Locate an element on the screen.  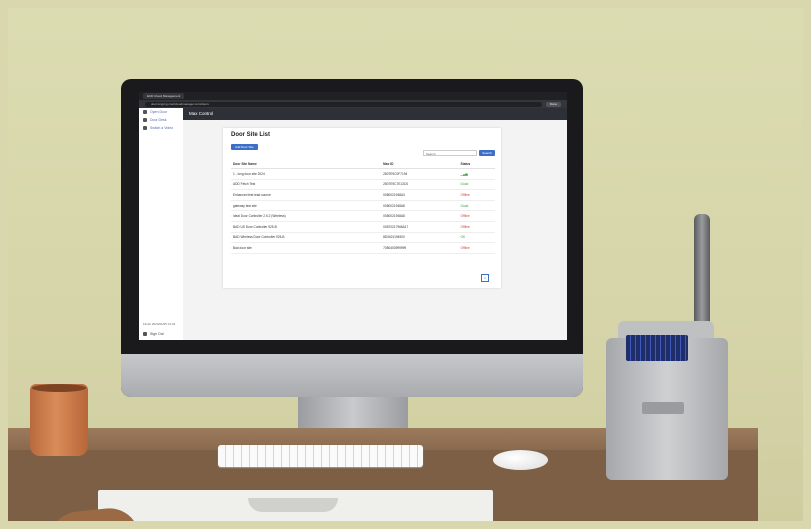
list-icon is located at coordinates (145, 120).